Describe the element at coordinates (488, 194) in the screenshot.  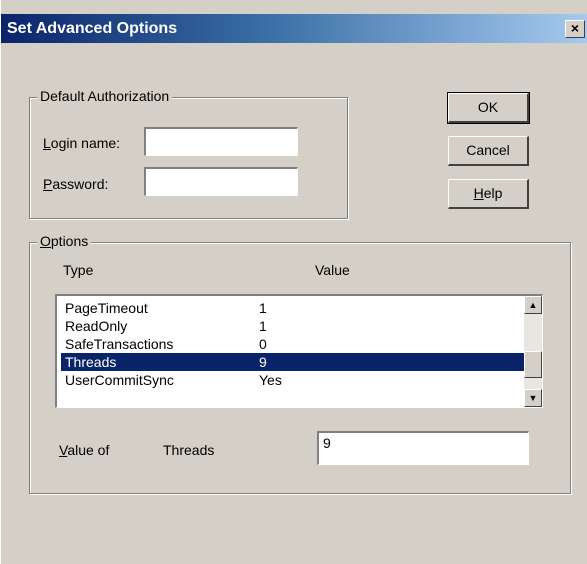
I see `help-button: Help` at that location.